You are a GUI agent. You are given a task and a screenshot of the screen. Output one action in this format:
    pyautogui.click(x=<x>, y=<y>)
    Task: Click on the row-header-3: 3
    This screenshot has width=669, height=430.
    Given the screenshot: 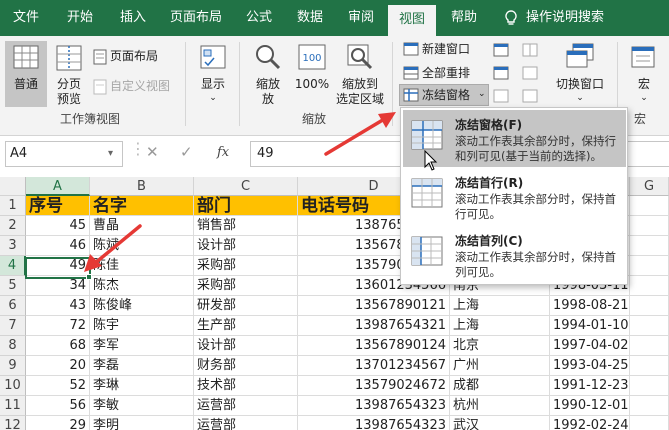 What is the action you would take?
    pyautogui.click(x=13, y=246)
    